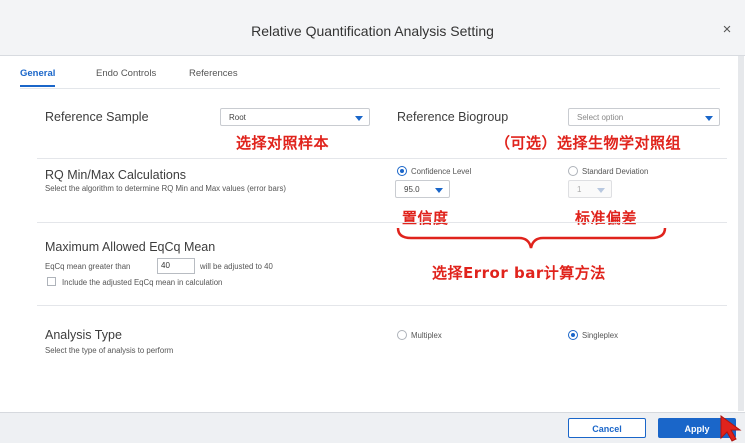 This screenshot has width=745, height=443. What do you see at coordinates (573, 171) in the screenshot?
I see `standard-deviation-radio` at bounding box center [573, 171].